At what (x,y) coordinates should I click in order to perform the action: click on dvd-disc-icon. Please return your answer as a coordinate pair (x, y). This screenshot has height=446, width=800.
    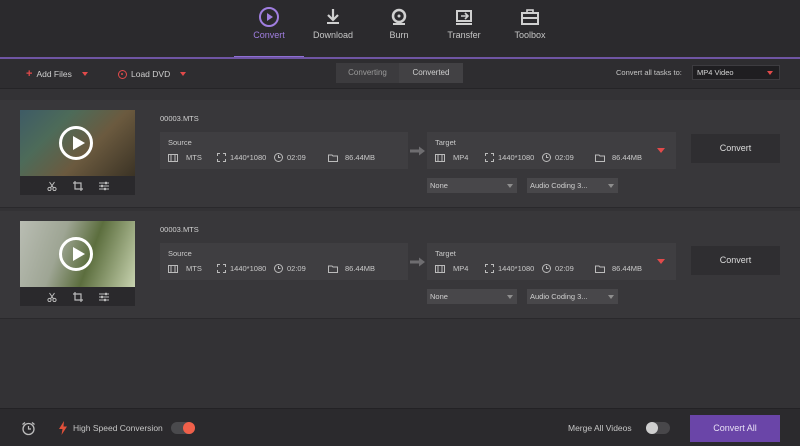
    Looking at the image, I should click on (122, 74).